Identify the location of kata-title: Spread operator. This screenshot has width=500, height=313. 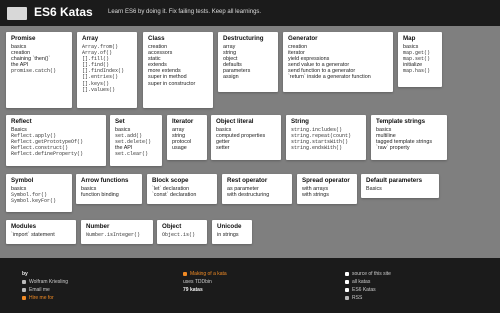
(327, 181).